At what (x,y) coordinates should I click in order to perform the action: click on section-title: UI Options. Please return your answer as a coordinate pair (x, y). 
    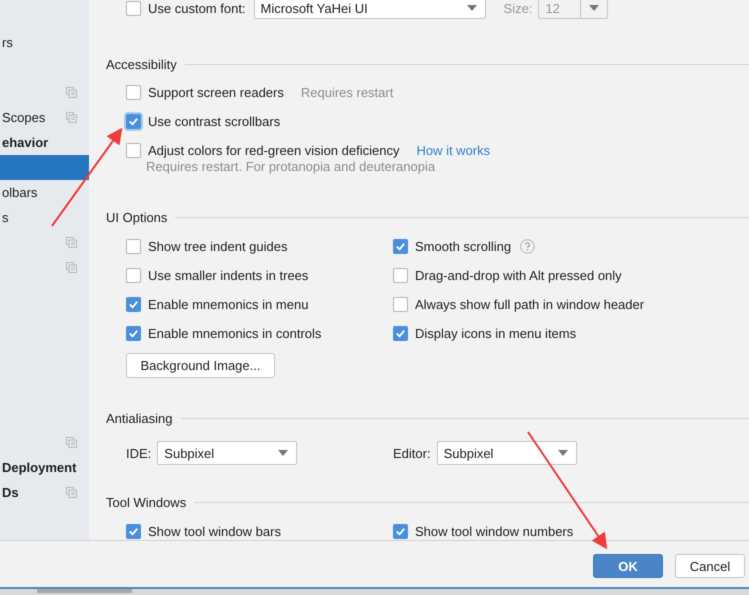
    Looking at the image, I should click on (137, 217).